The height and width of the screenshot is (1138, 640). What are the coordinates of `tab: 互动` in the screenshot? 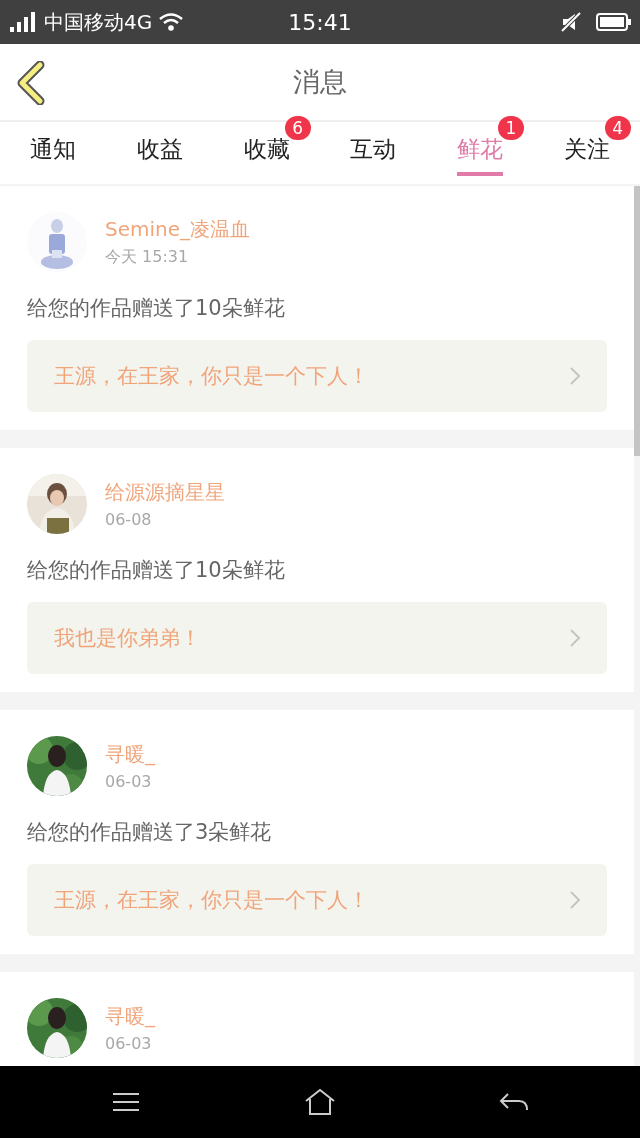 It's located at (373, 149).